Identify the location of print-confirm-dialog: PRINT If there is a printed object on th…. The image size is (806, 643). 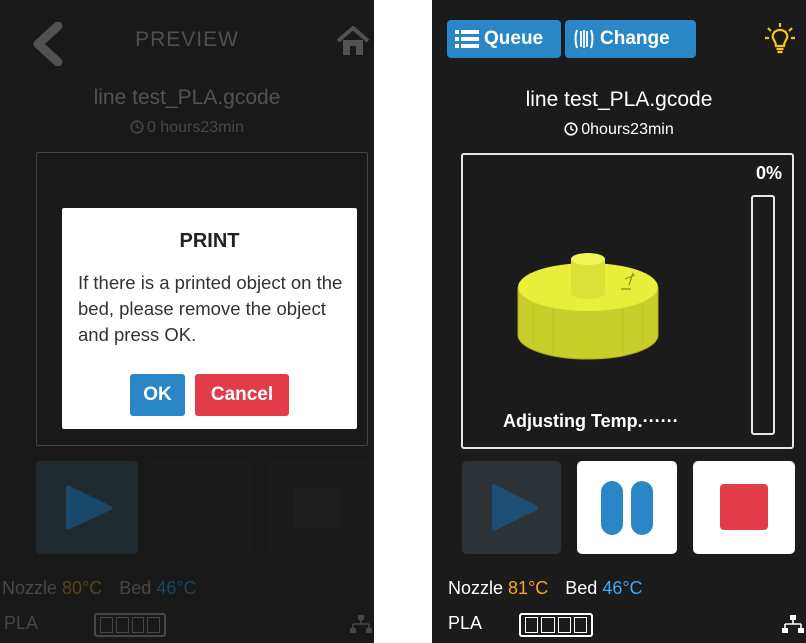
(209, 318).